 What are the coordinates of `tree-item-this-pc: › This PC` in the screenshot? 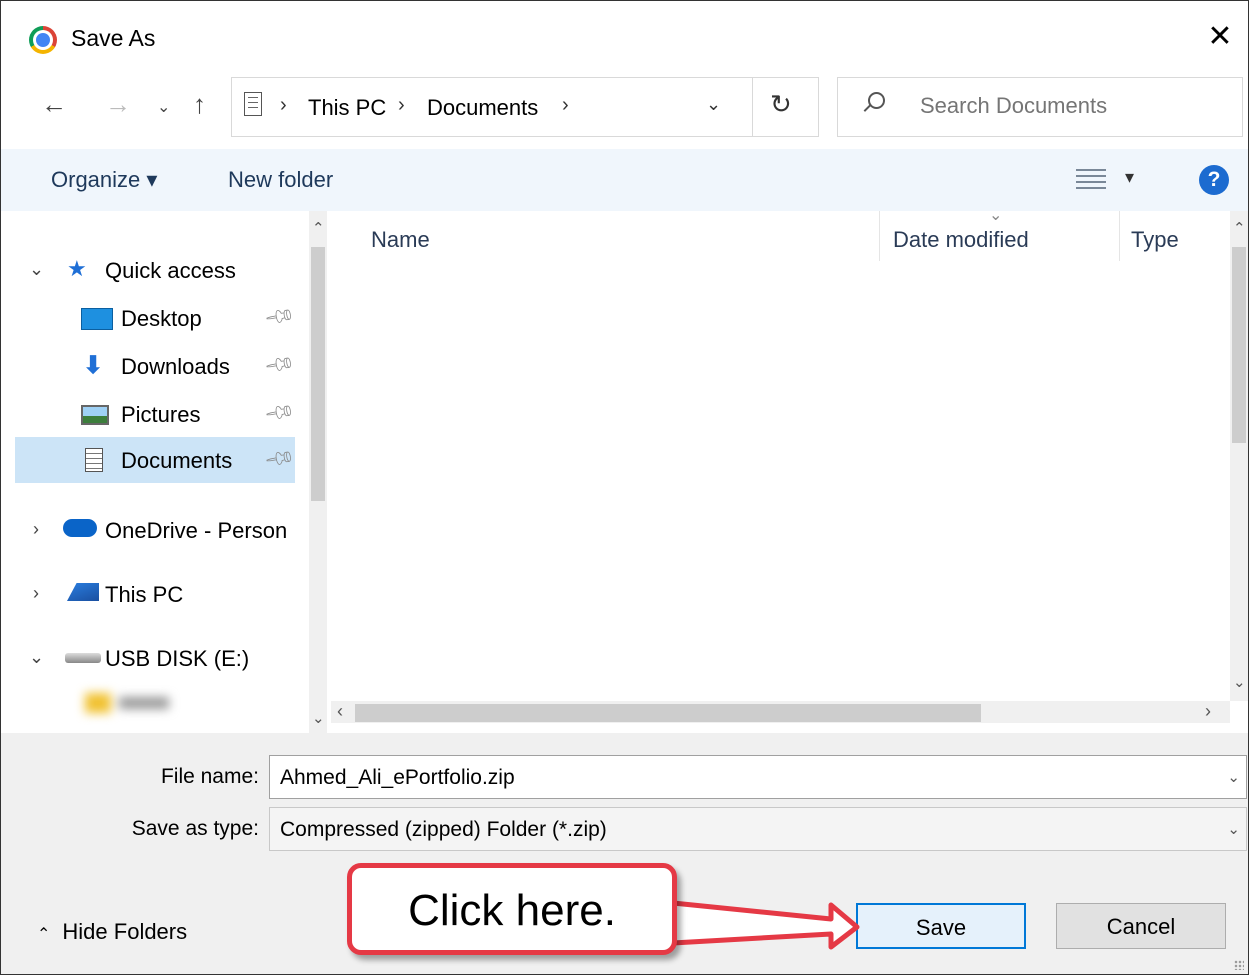 It's located at (155, 594).